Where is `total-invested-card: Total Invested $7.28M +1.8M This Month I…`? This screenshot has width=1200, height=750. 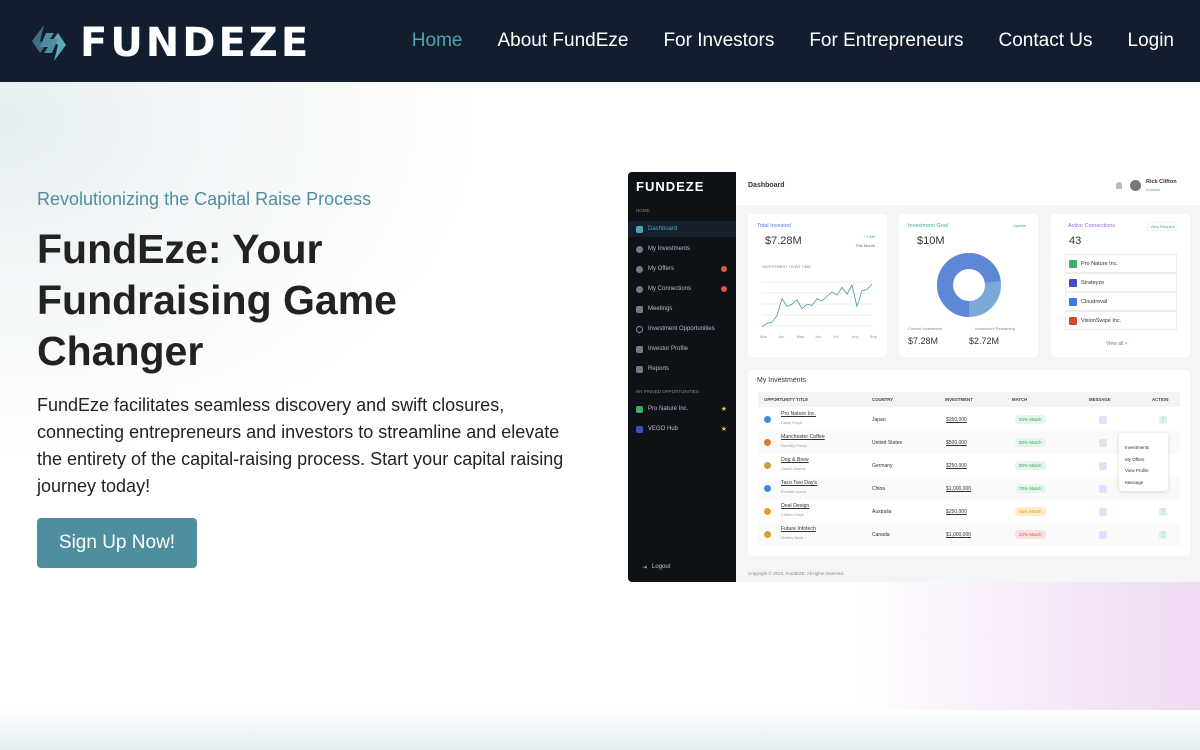 total-invested-card: Total Invested $7.28M +1.8M This Month I… is located at coordinates (817, 285).